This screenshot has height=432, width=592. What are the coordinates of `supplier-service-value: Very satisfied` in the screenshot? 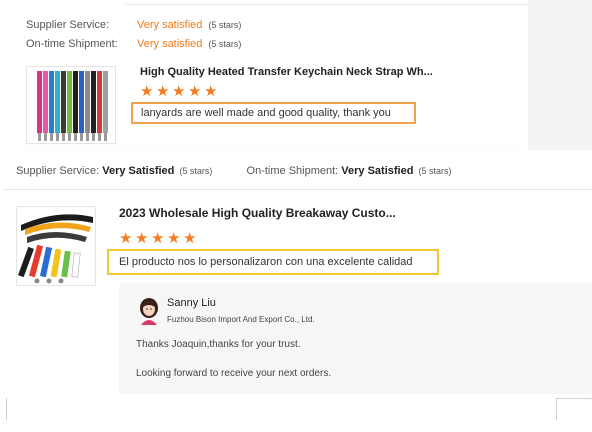 It's located at (170, 25).